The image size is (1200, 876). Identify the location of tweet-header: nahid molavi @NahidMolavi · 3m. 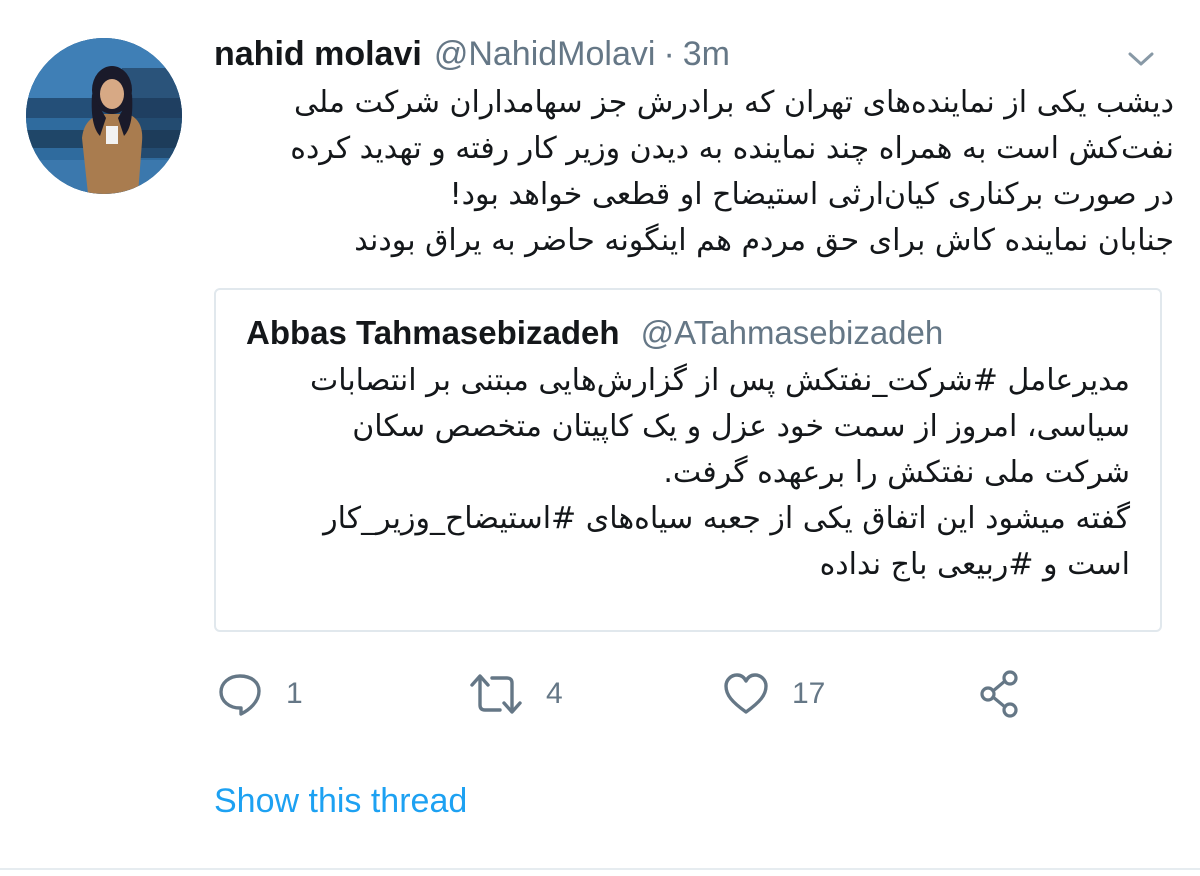
(472, 54).